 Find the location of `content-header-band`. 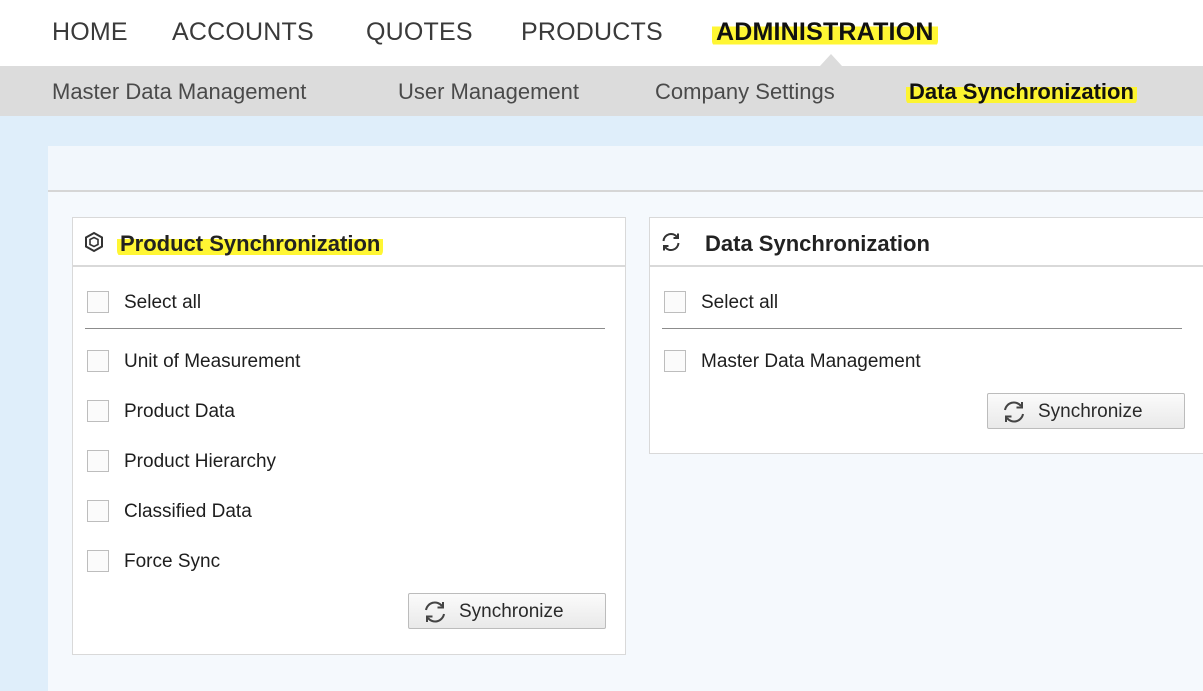

content-header-band is located at coordinates (625, 169).